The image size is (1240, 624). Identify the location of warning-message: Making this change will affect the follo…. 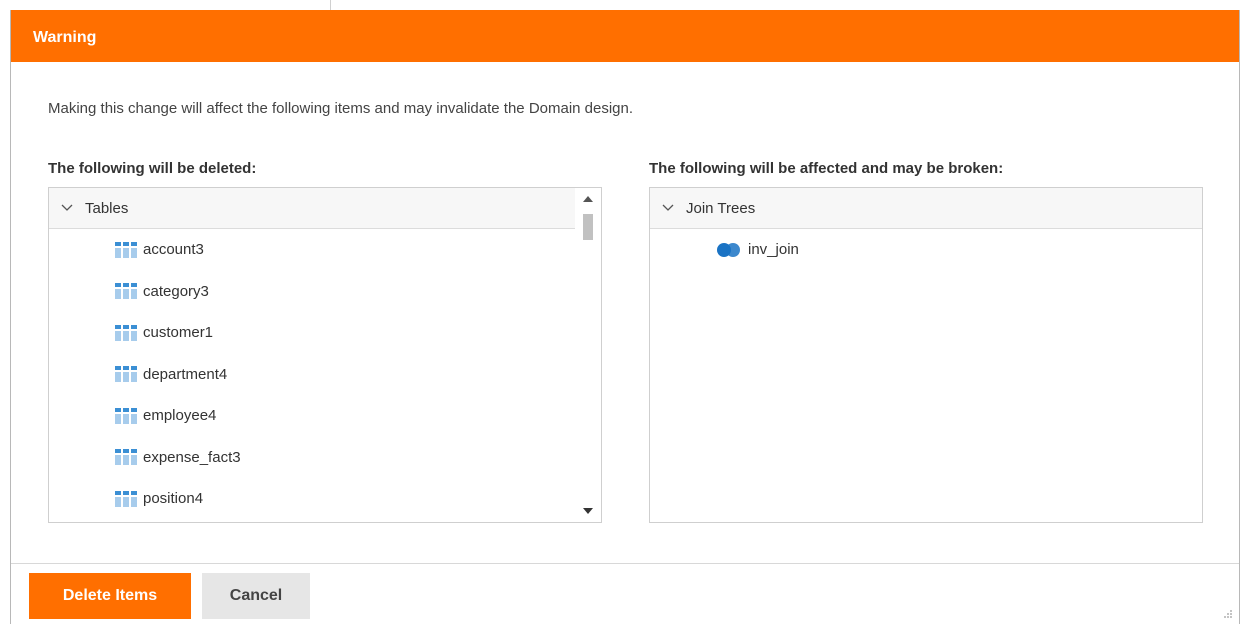
(341, 108).